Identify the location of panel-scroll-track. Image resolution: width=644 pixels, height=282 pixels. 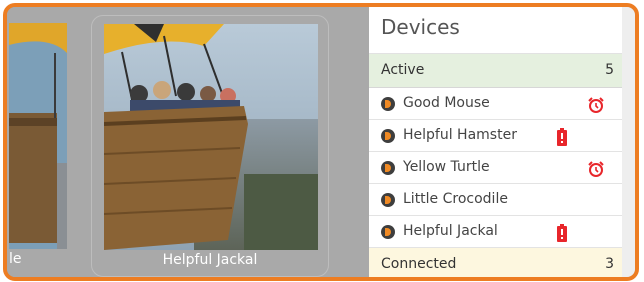
(628, 142).